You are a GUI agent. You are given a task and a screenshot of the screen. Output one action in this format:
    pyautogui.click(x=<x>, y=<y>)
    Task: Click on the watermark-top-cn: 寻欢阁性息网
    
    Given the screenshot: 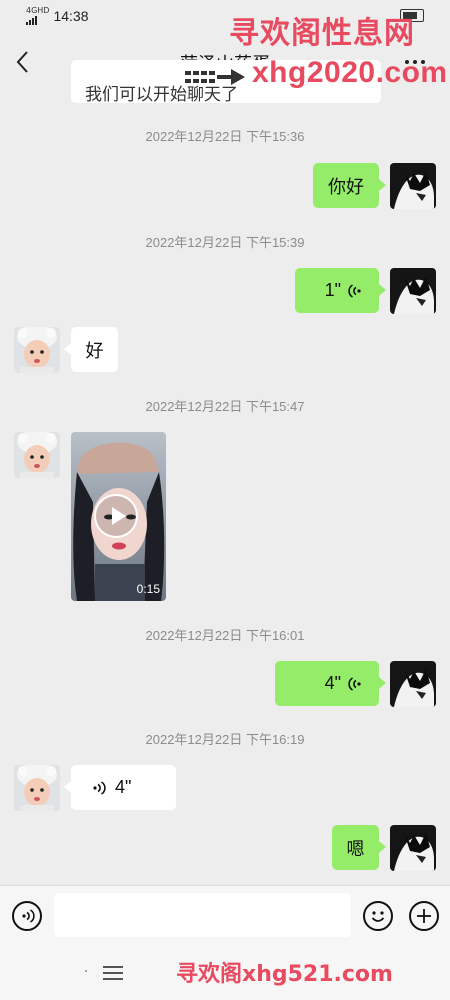 What is the action you would take?
    pyautogui.click(x=322, y=33)
    